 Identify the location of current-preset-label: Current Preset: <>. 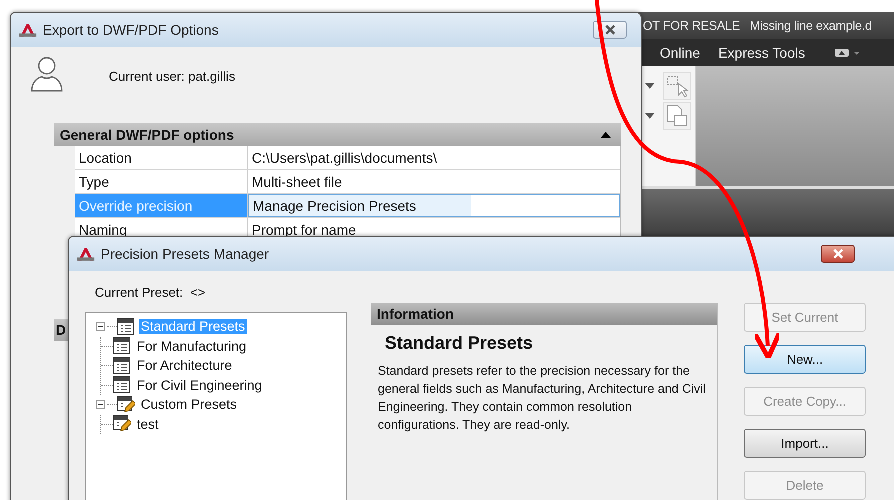
(151, 292).